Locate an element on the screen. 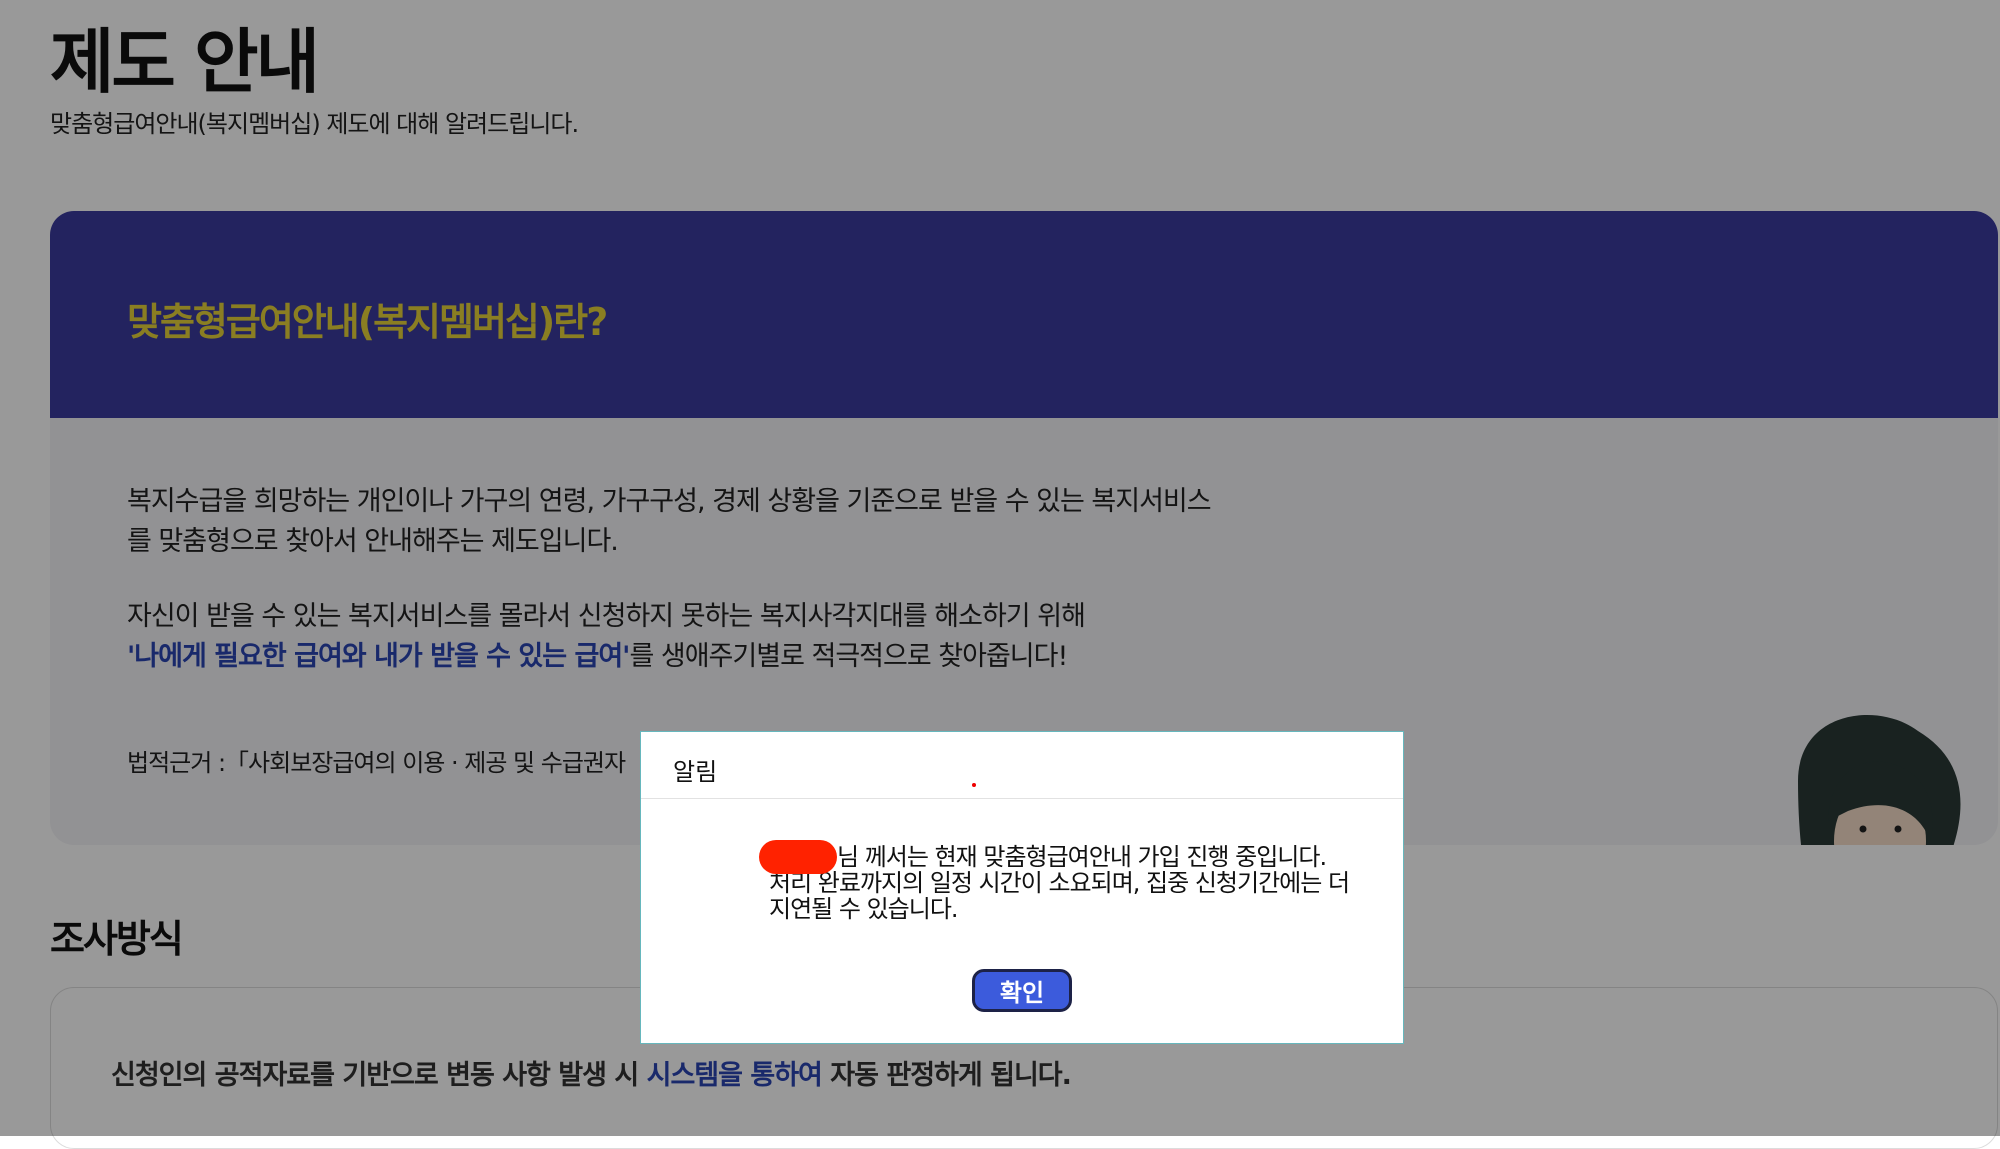 The image size is (2000, 1149). dialog-message-line2: 처리 완료까지의 일정 시간이 소요되며, 집중 신청기간에는 더 is located at coordinates (1059, 883).